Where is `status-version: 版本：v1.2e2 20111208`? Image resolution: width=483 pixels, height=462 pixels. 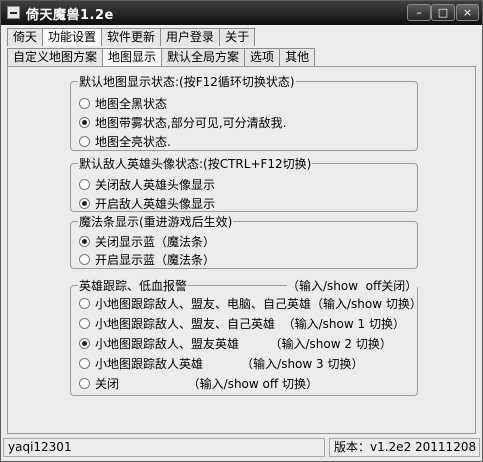 status-version: 版本：v1.2e2 20111208 is located at coordinates (404, 447).